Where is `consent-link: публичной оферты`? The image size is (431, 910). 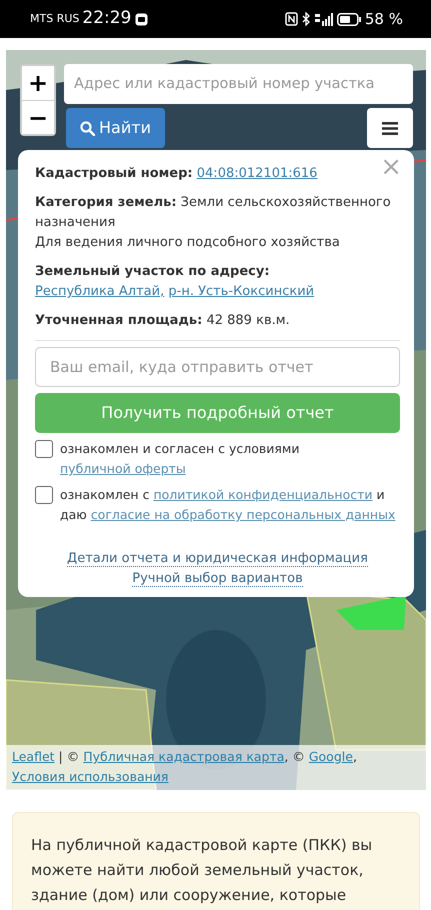
consent-link: публичной оферты is located at coordinates (123, 468).